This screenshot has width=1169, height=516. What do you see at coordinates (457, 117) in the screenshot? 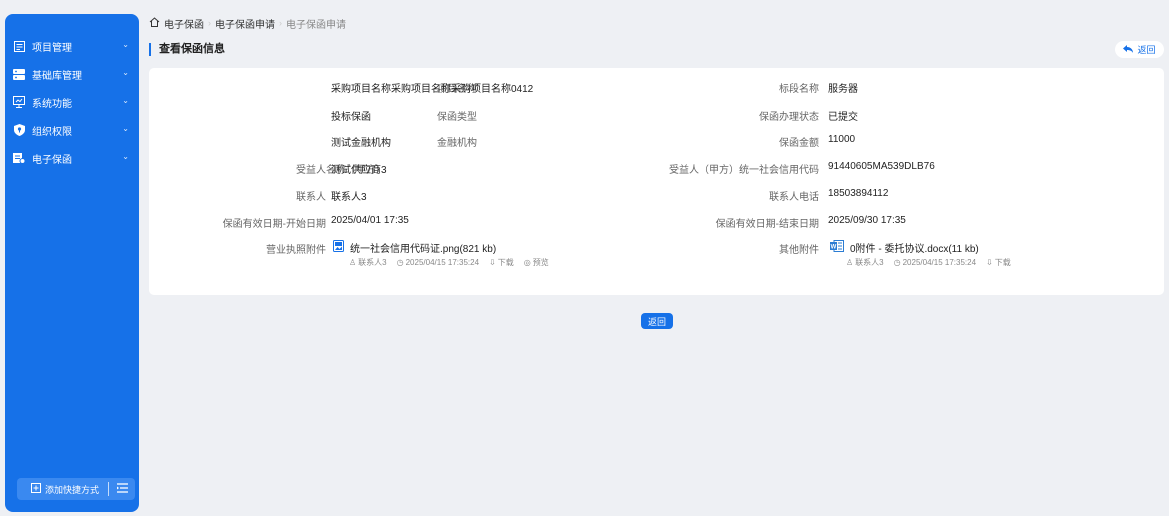
I see `guarantee-type-label: 保函类型` at bounding box center [457, 117].